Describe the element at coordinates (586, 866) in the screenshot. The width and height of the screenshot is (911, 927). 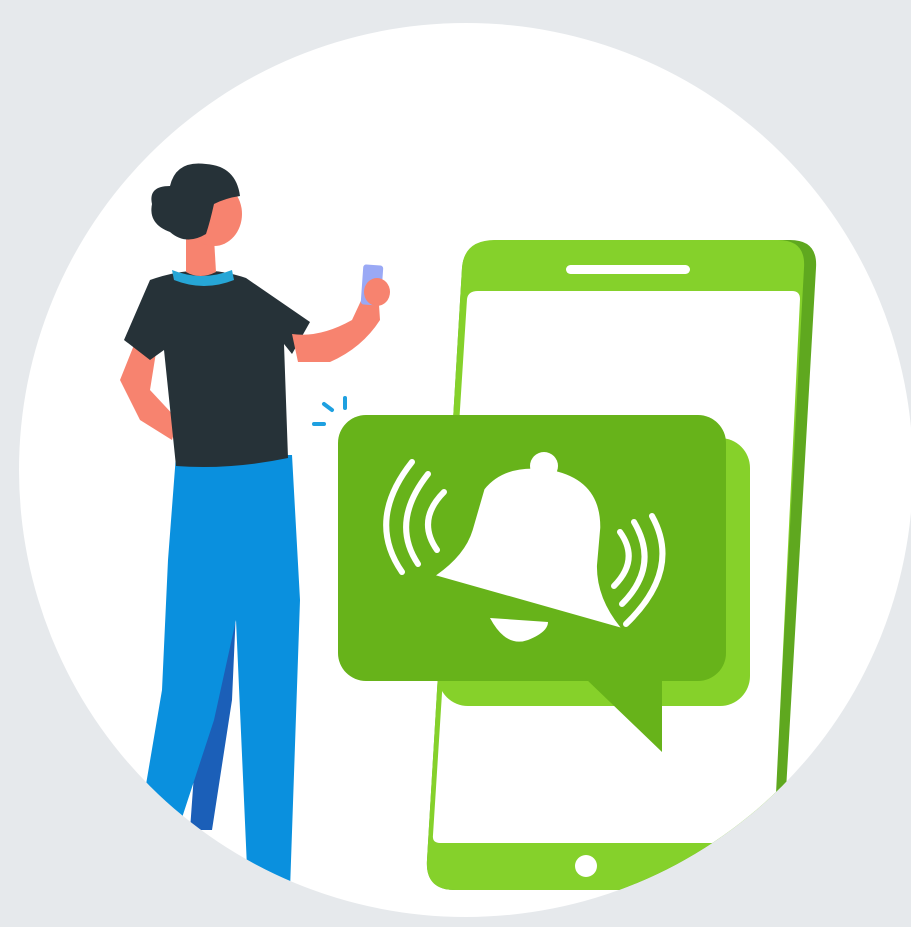
I see `phone-home-button` at that location.